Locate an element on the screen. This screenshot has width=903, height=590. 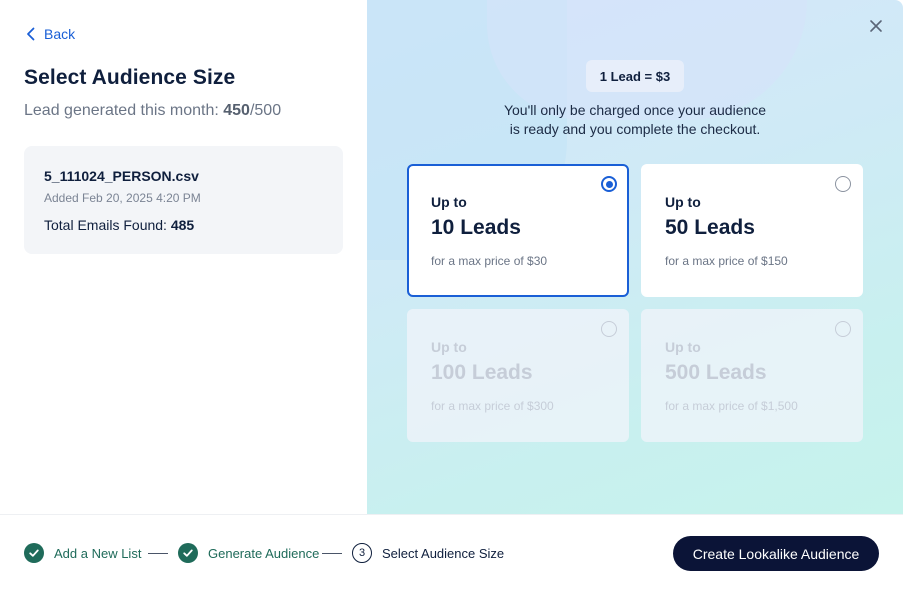
option-leads: 50 Leads is located at coordinates (710, 227).